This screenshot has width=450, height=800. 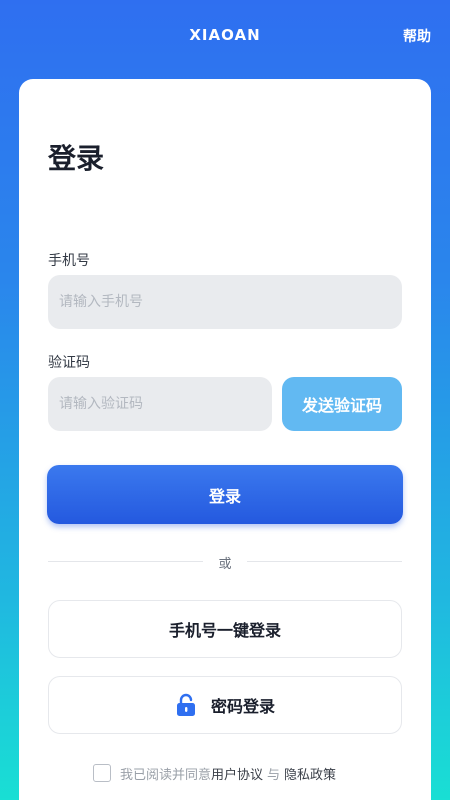 I want to click on agreement-row: 我已阅读并同意 用户协议 与 隐私政策, so click(x=214, y=773).